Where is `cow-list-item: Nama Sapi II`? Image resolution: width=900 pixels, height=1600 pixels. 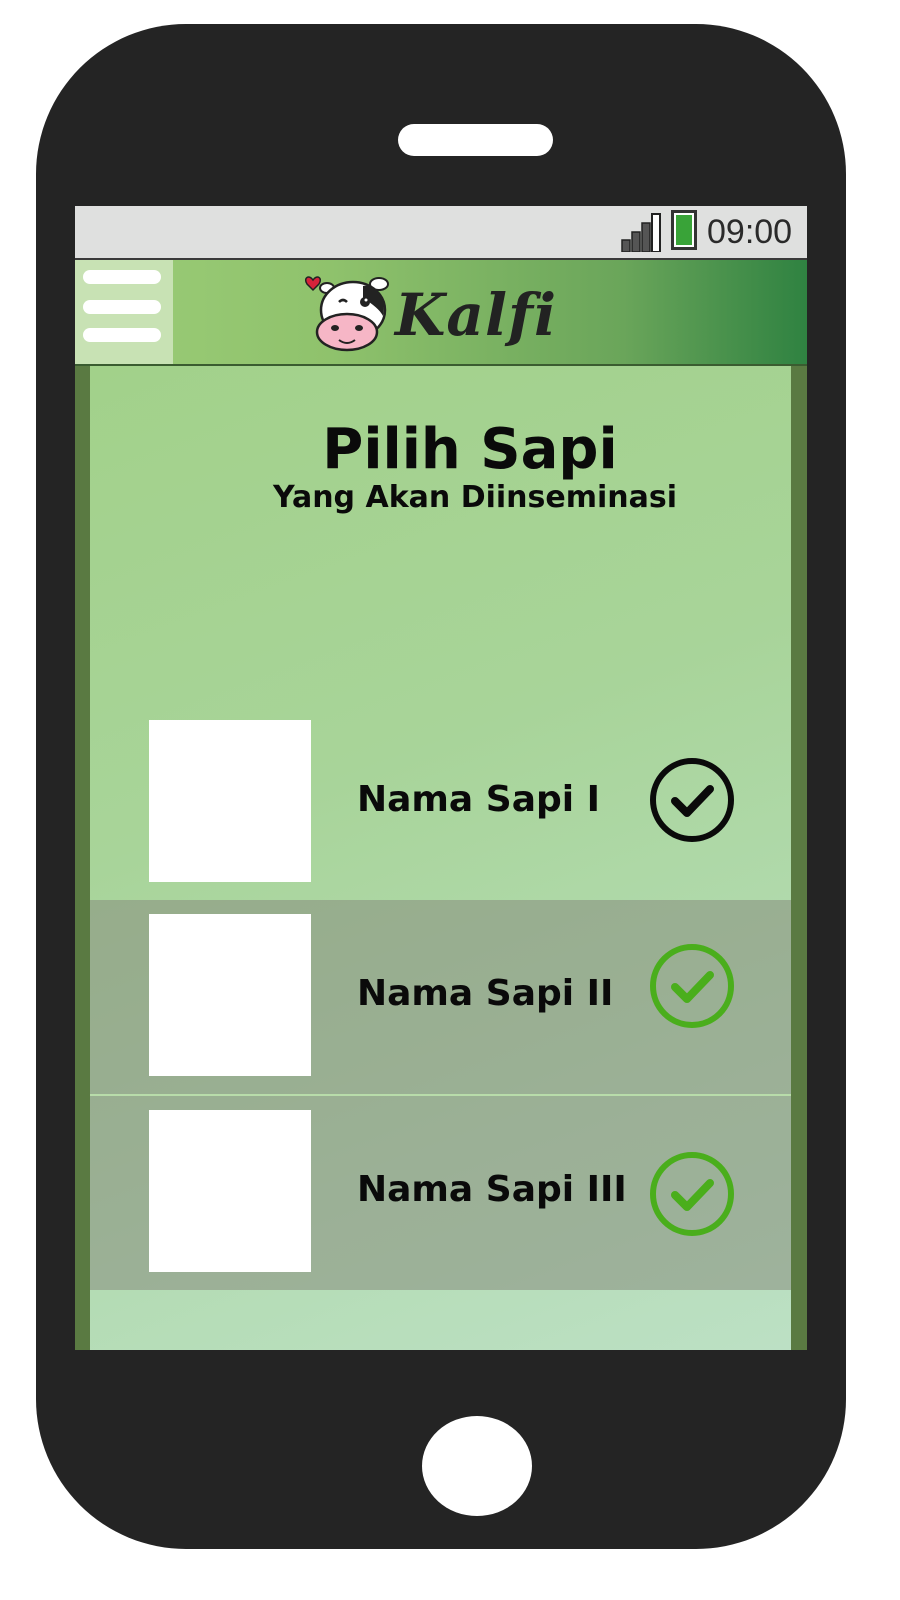
cow-list-item: Nama Sapi II is located at coordinates (440, 997).